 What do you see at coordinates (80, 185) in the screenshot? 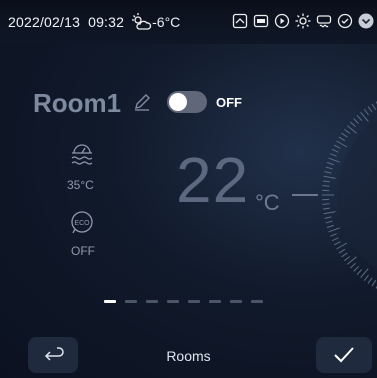
I see `hot-water-temperature: 35°C` at bounding box center [80, 185].